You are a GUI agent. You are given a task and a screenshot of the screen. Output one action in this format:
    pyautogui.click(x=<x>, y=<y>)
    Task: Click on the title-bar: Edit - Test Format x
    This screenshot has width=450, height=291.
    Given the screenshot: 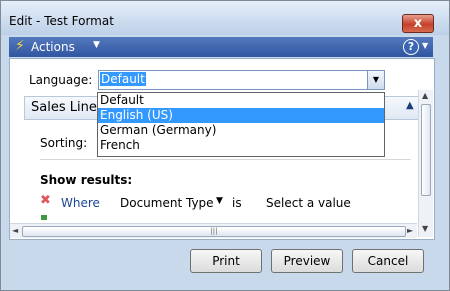 What is the action you would take?
    pyautogui.click(x=225, y=18)
    